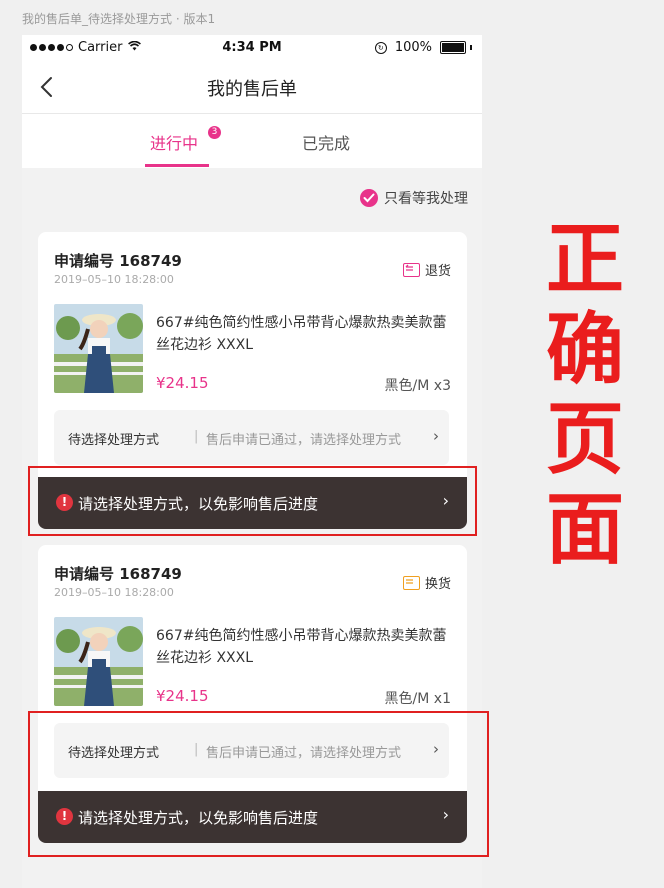 The height and width of the screenshot is (888, 664). What do you see at coordinates (214, 132) in the screenshot?
I see `tab-badge-count: 3` at bounding box center [214, 132].